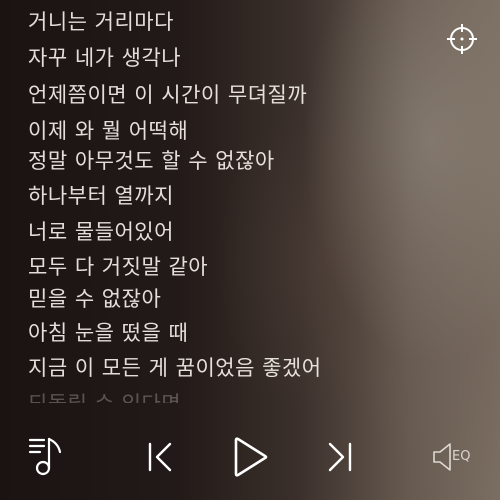  I want to click on playlist-button, so click(48, 457).